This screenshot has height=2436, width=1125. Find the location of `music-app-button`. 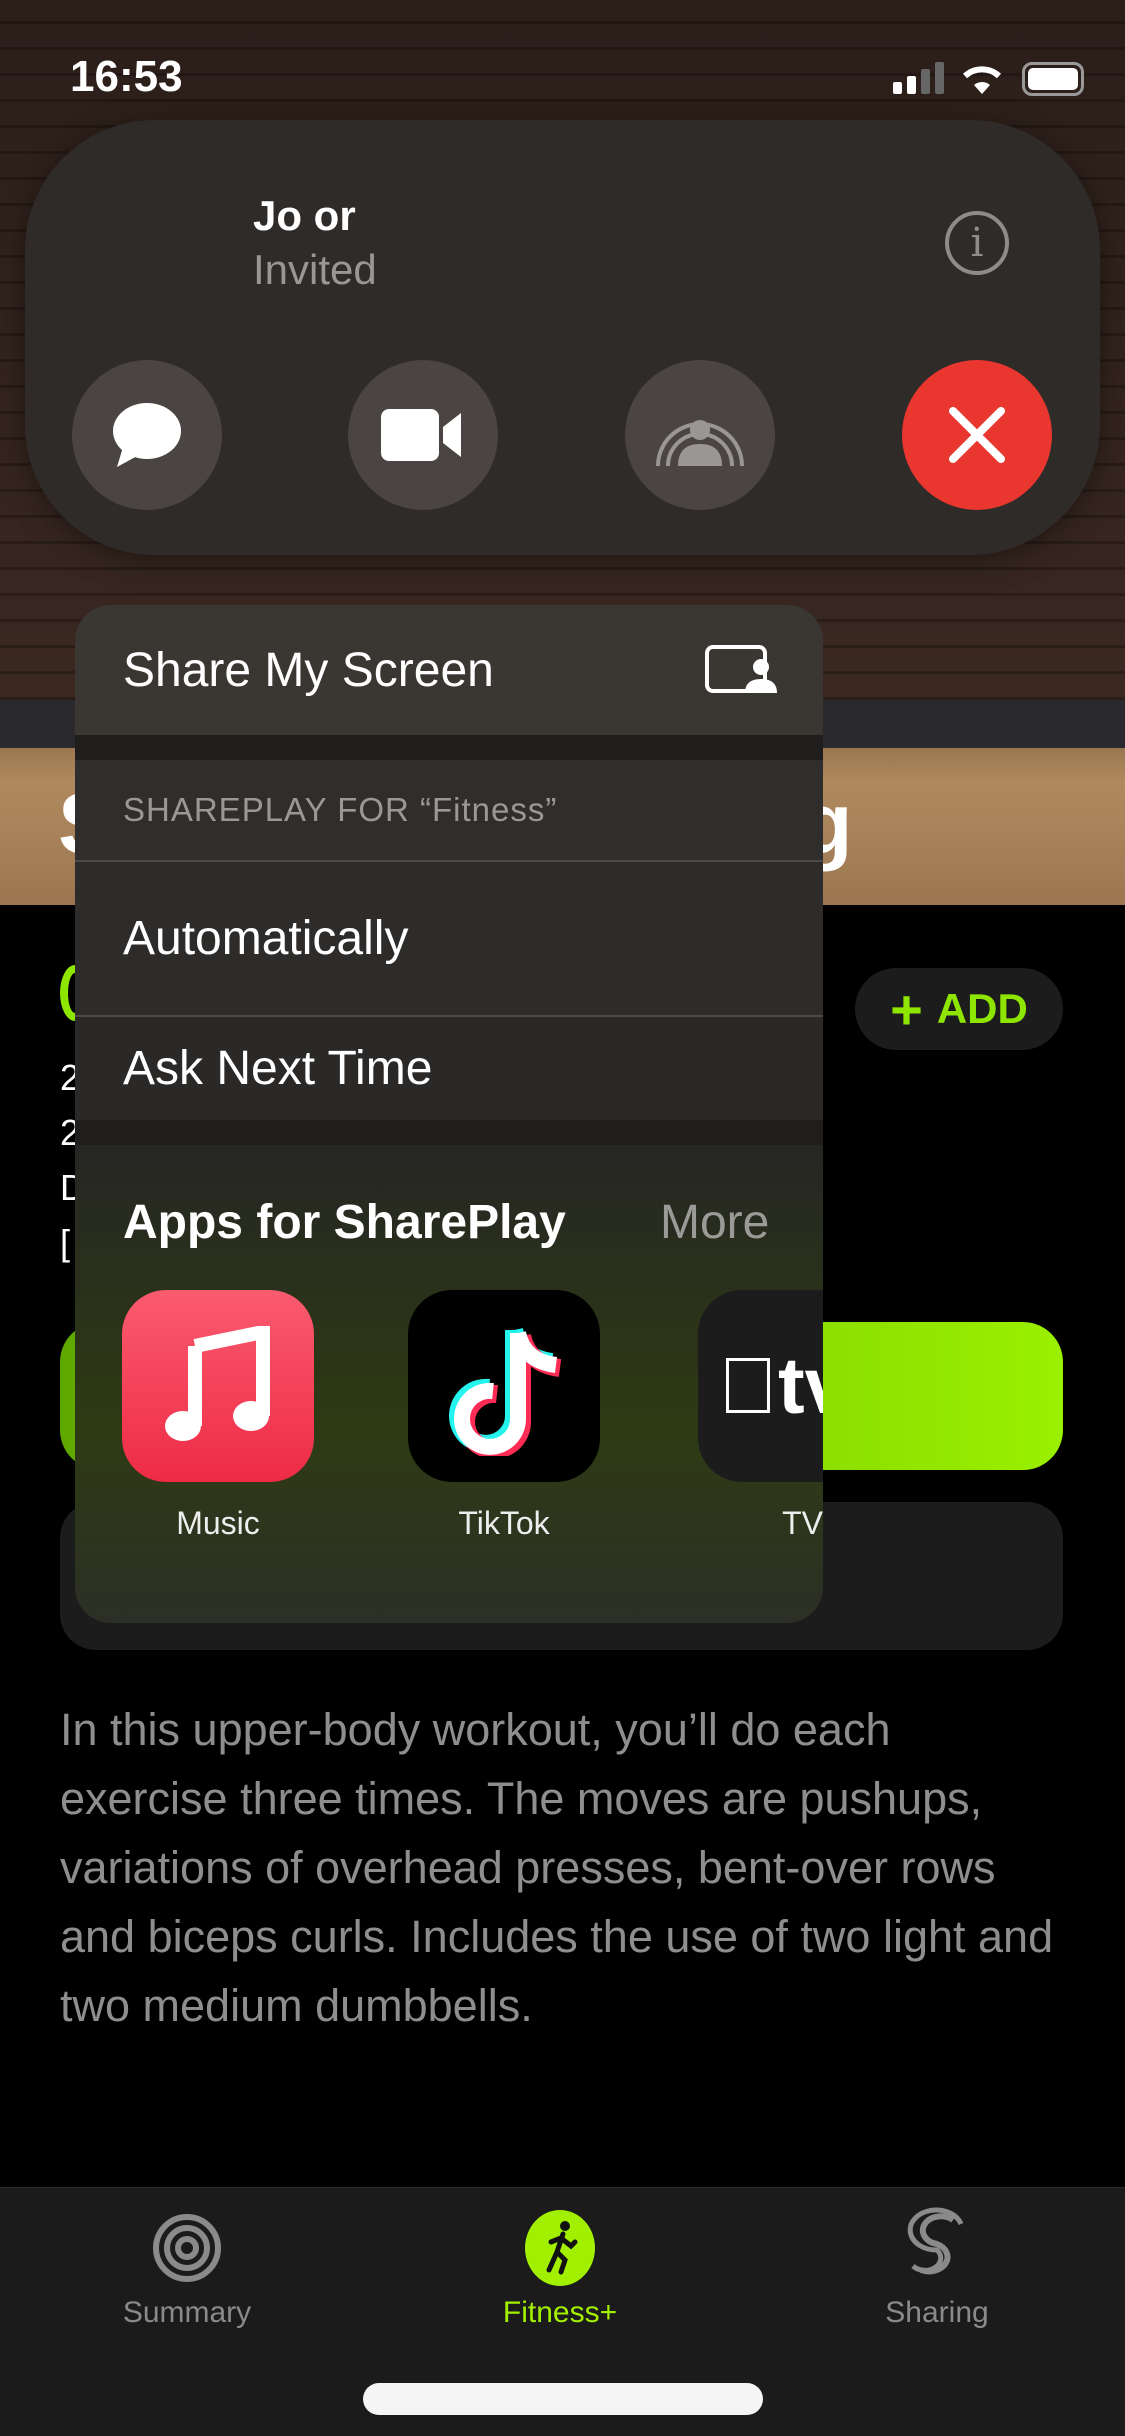

music-app-button is located at coordinates (218, 1386).